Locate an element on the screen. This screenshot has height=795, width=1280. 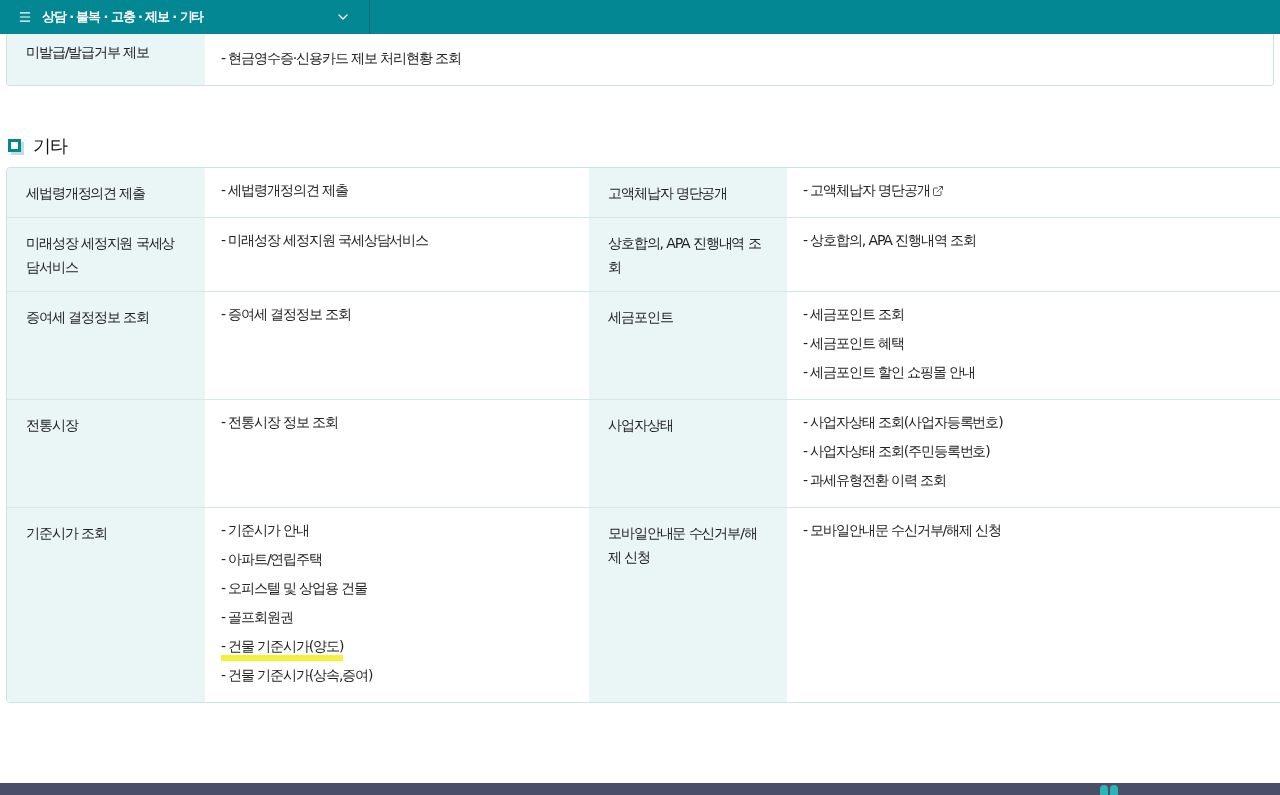
breadcrumb-title: 상담 · 불복 · 고충 · 제보 · 기타 is located at coordinates (123, 17).